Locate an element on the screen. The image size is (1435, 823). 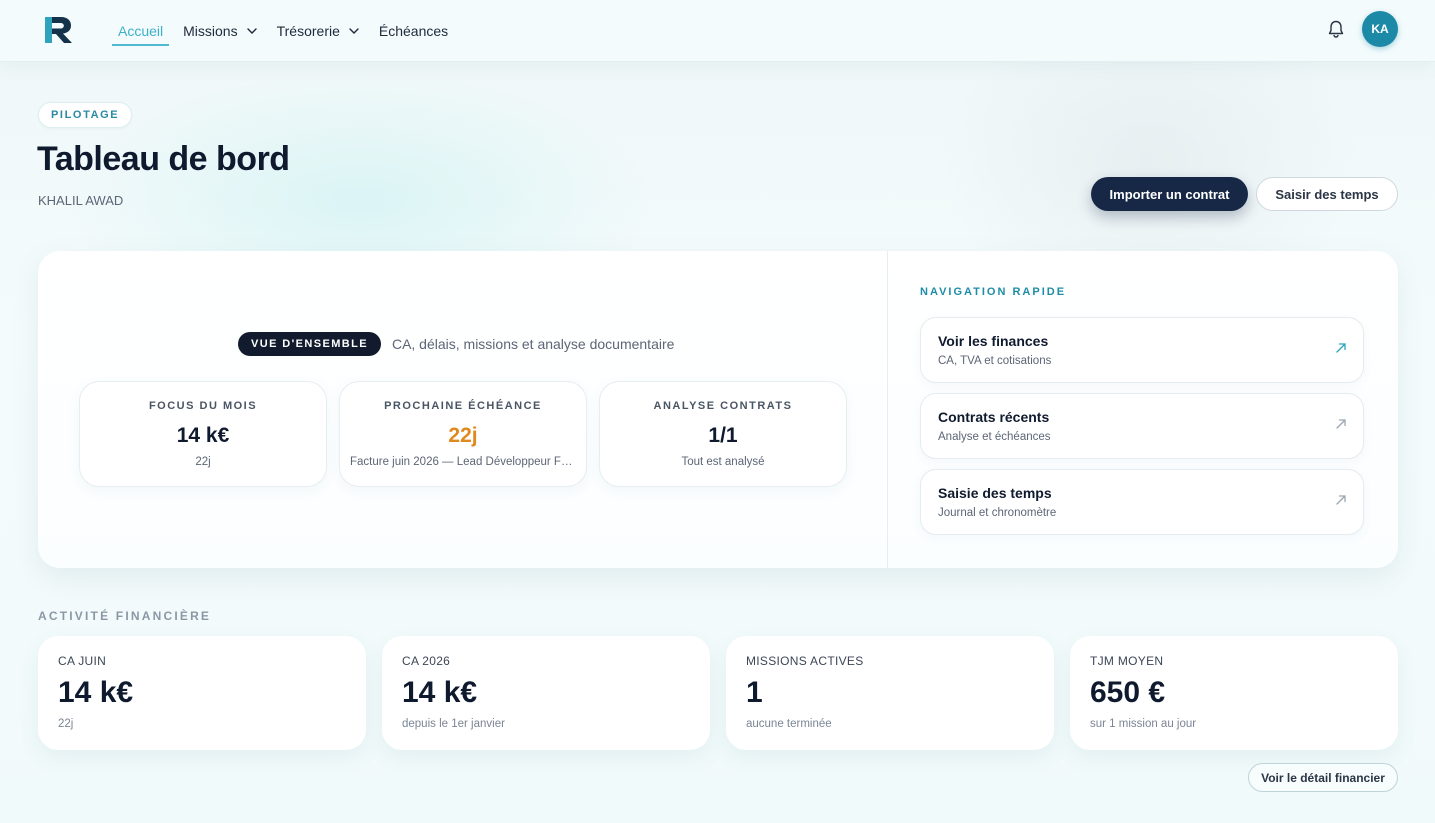
nav-item-label: Missions is located at coordinates (210, 31).